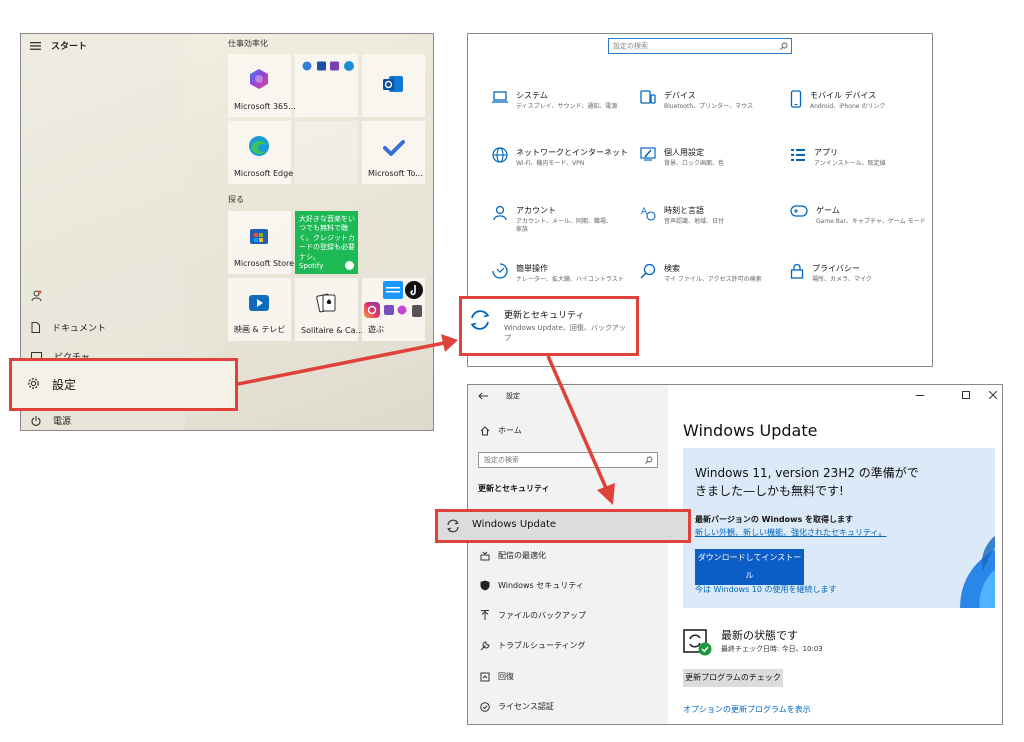  What do you see at coordinates (347, 360) in the screenshot?
I see `arrow-settings-to-update-security` at bounding box center [347, 360].